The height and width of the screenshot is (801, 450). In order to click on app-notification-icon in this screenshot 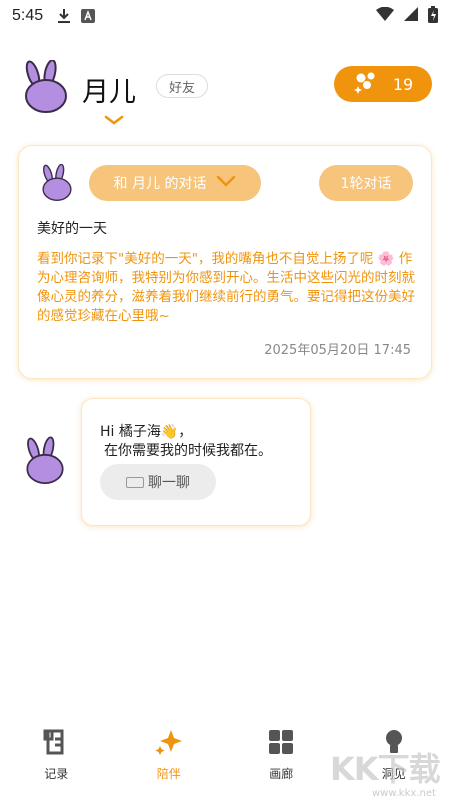, I will do `click(88, 16)`.